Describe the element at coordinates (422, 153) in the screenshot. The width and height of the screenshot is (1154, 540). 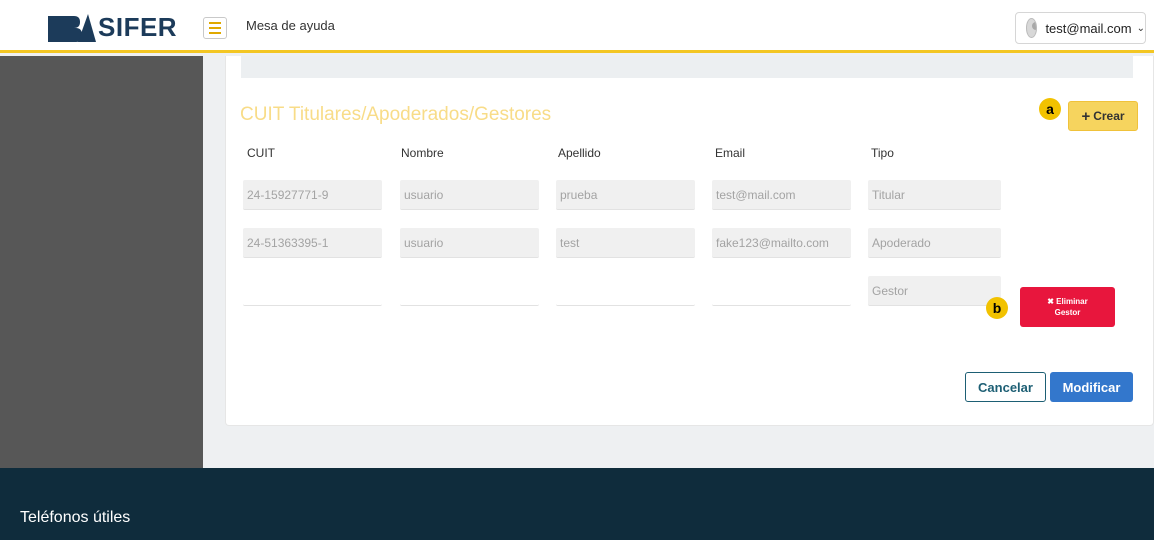
I see `column-header-nombre: Nombre` at that location.